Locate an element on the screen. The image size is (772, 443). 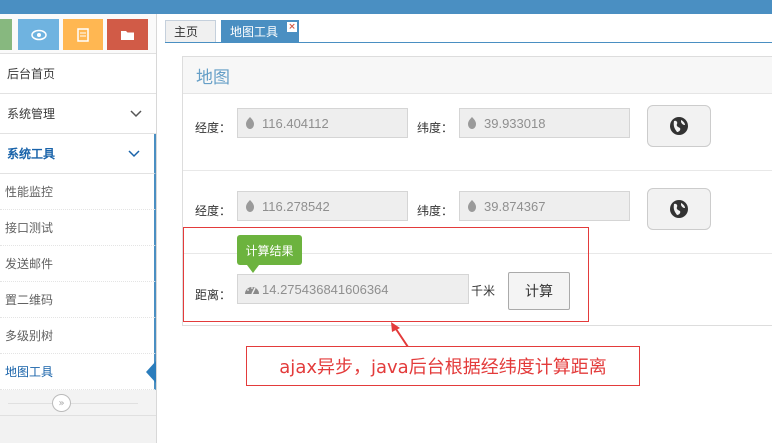
tab-map-tool: 地图工具 × is located at coordinates (260, 31).